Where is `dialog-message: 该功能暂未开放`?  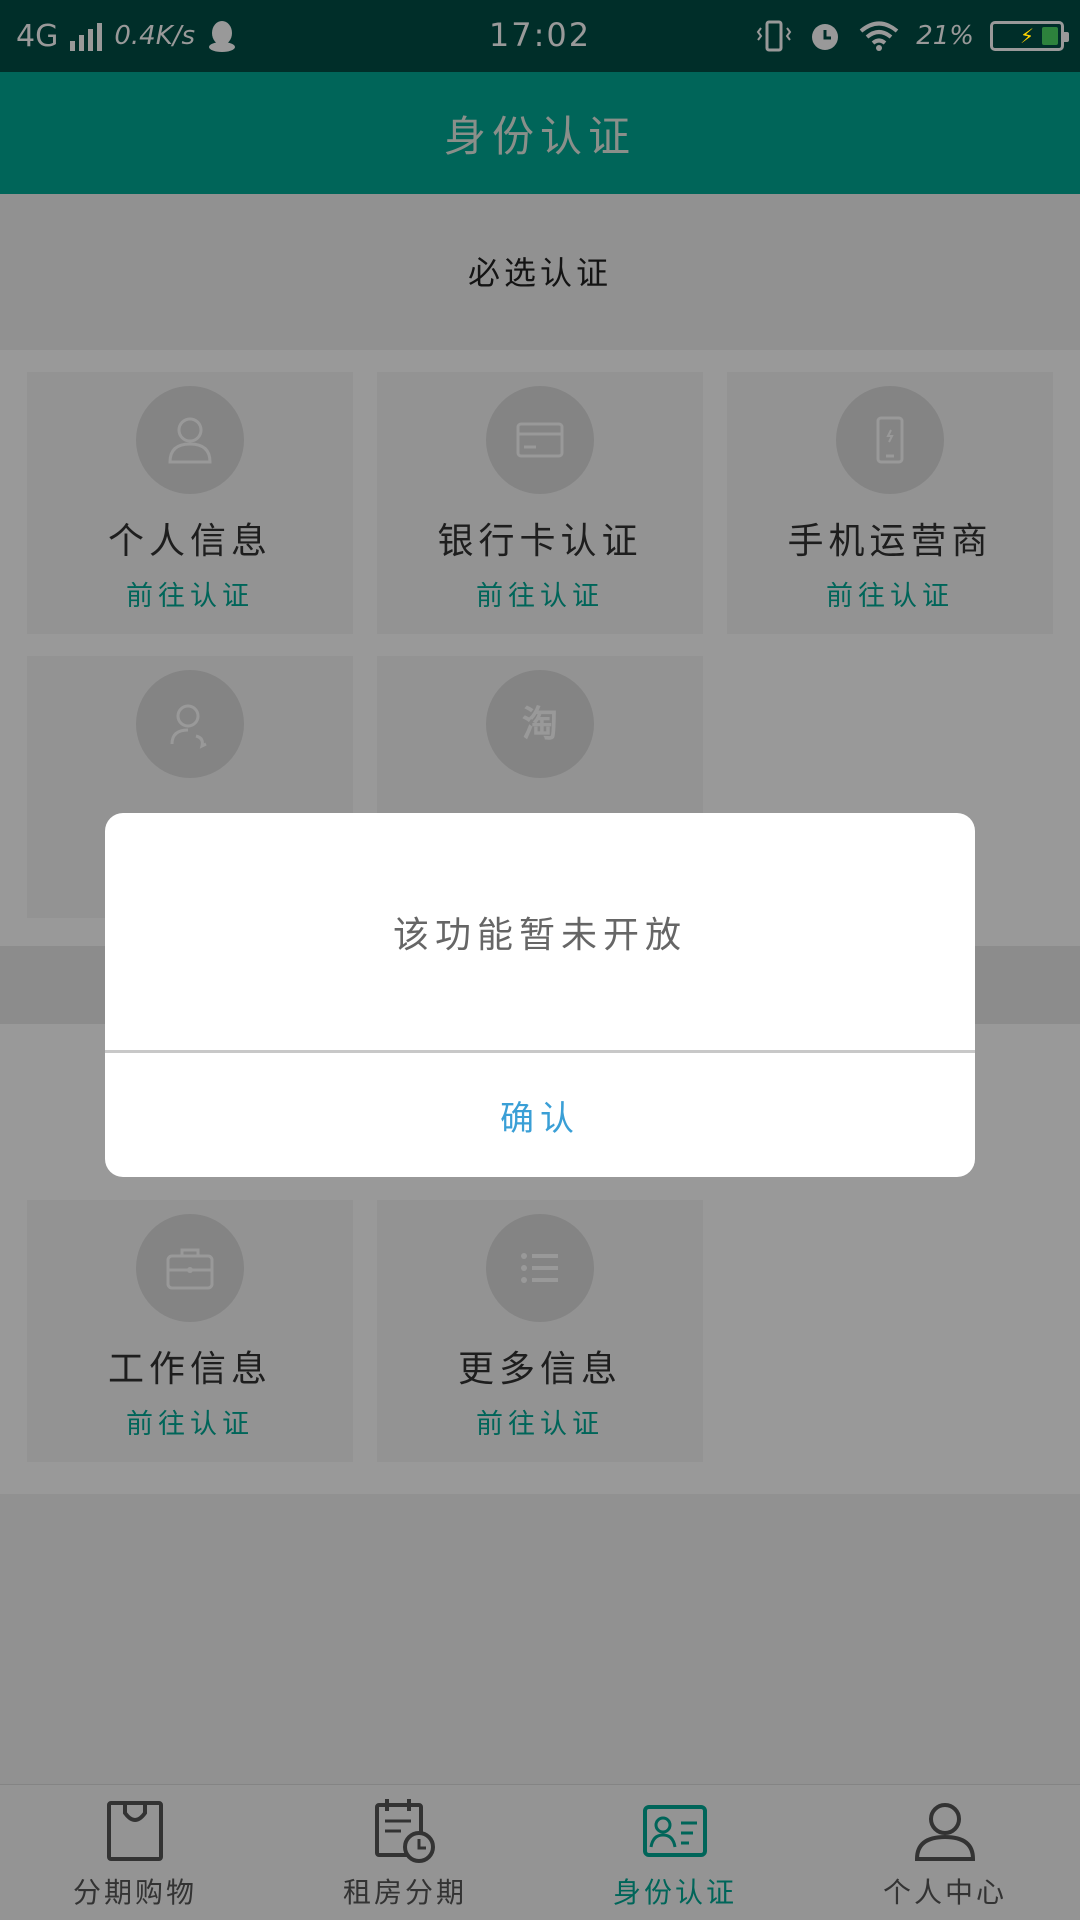 dialog-message: 该功能暂未开放 is located at coordinates (540, 933).